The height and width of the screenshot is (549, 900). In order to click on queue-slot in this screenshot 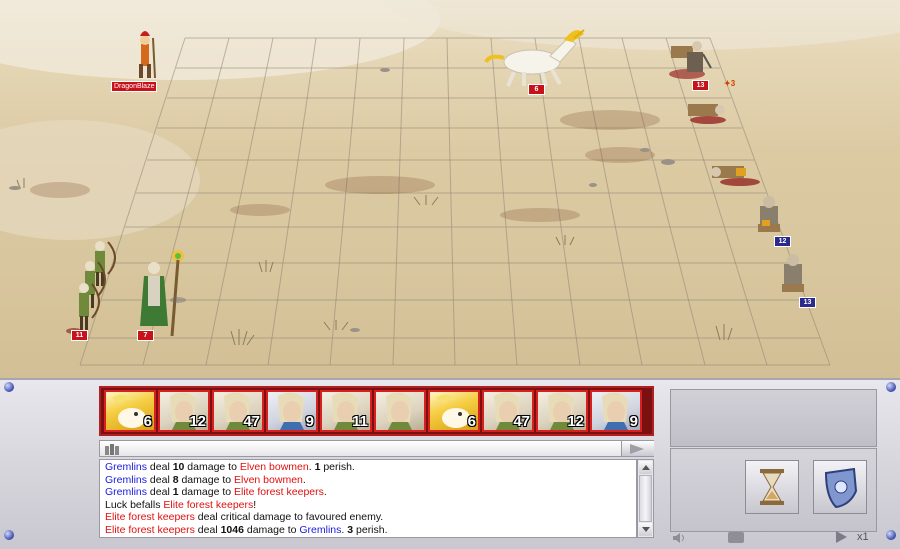, I will do `click(400, 411)`.